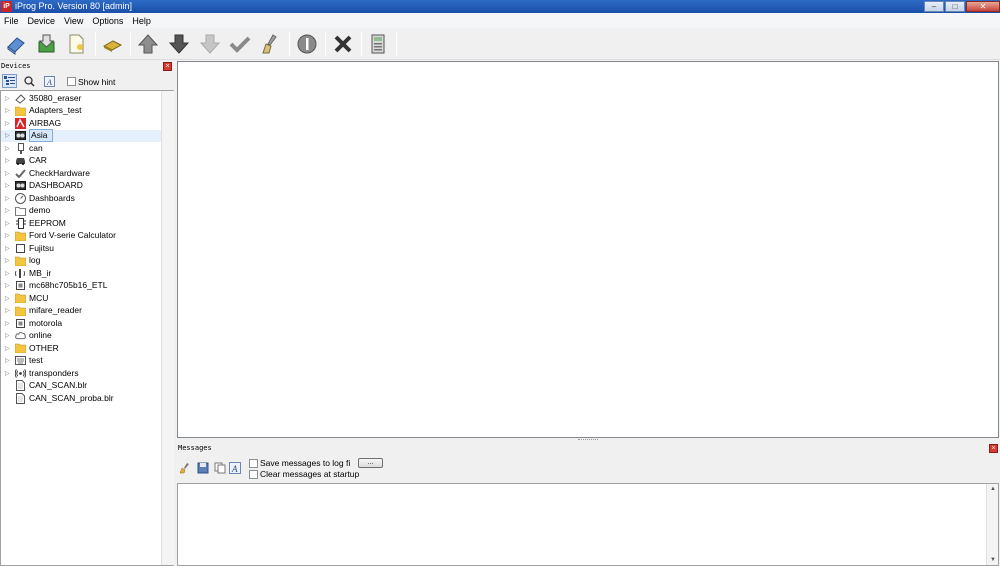 Image resolution: width=1000 pixels, height=566 pixels. I want to click on tree-item-label: motorola, so click(46, 322).